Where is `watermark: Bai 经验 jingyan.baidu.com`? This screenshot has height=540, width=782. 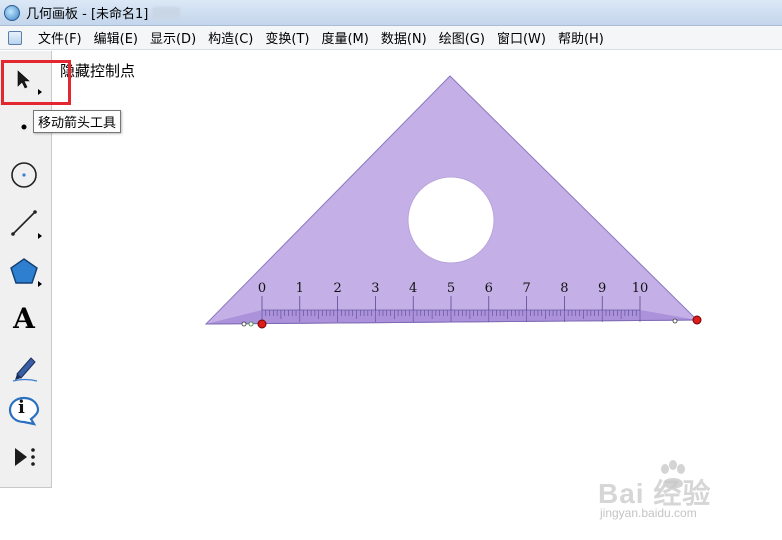 watermark: Bai 经验 jingyan.baidu.com is located at coordinates (673, 492).